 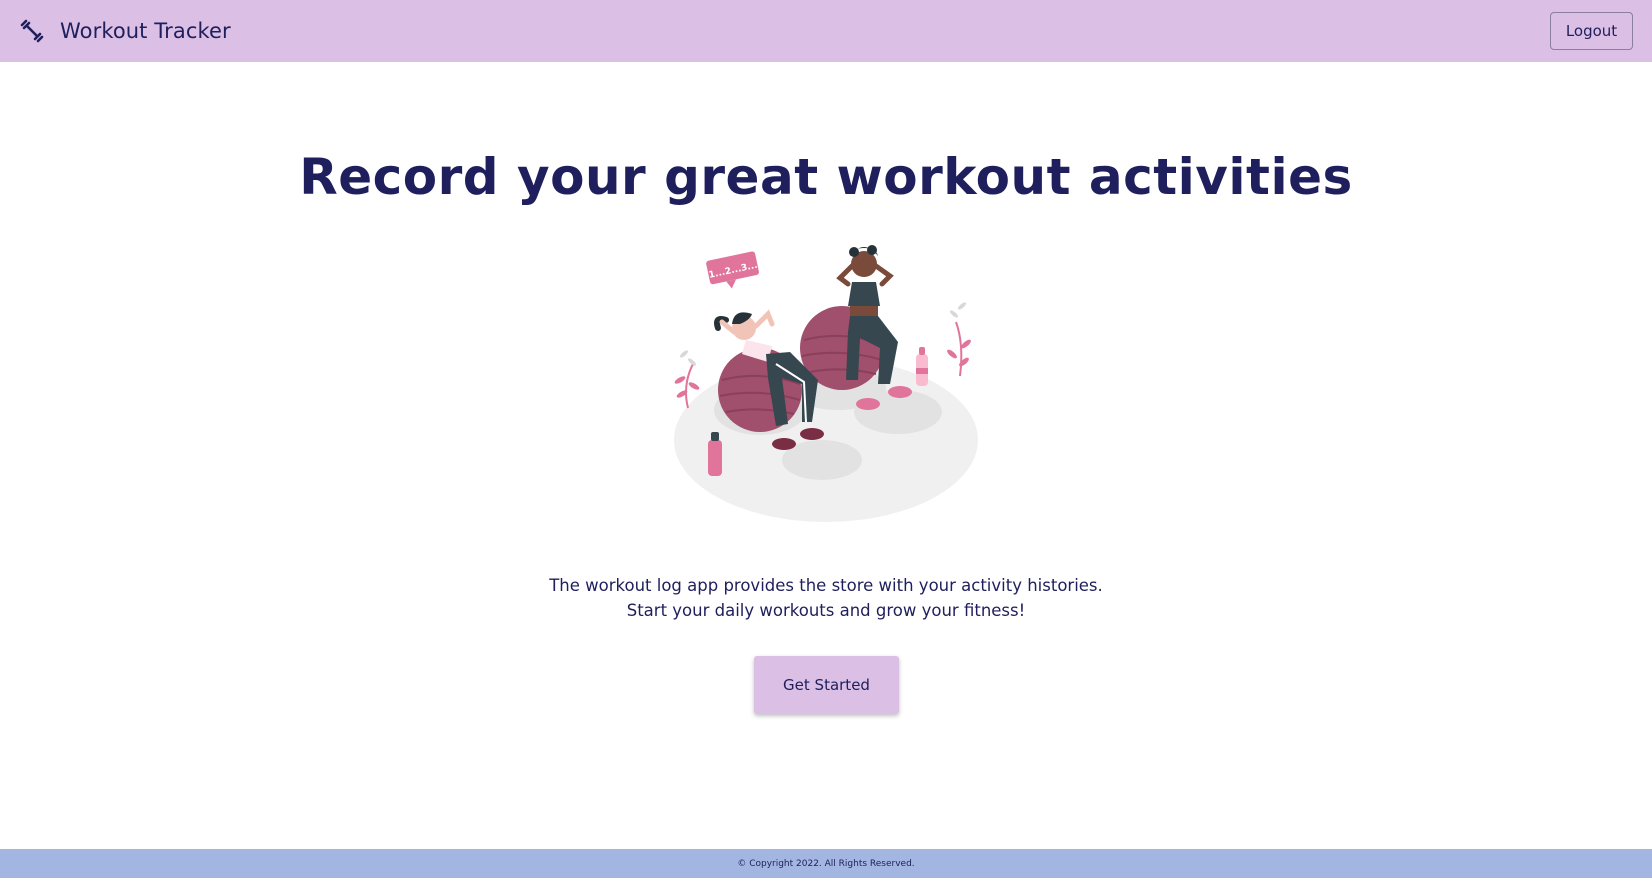 What do you see at coordinates (145, 31) in the screenshot?
I see `brand-name: Workout Tracker` at bounding box center [145, 31].